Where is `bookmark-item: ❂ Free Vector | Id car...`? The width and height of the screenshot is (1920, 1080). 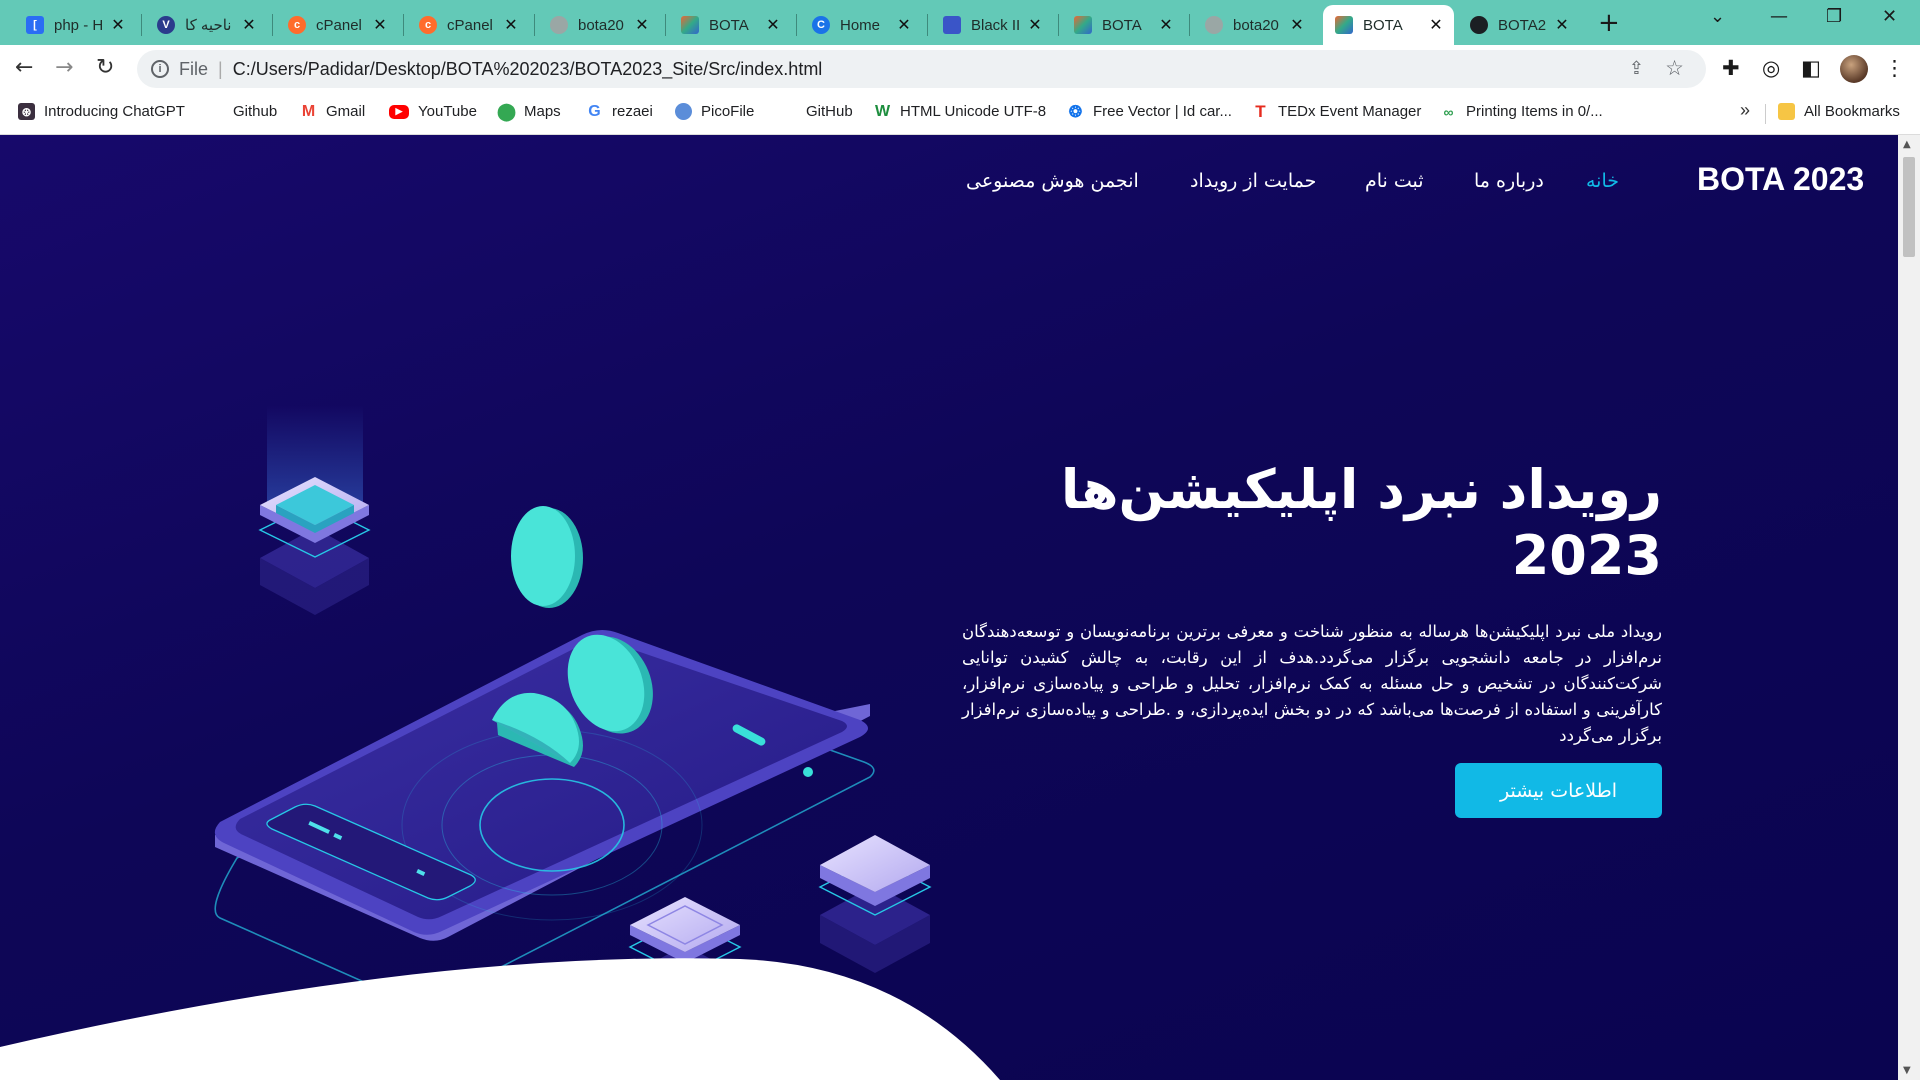
bookmark-item: ❂ Free Vector | Id car... is located at coordinates (1149, 112).